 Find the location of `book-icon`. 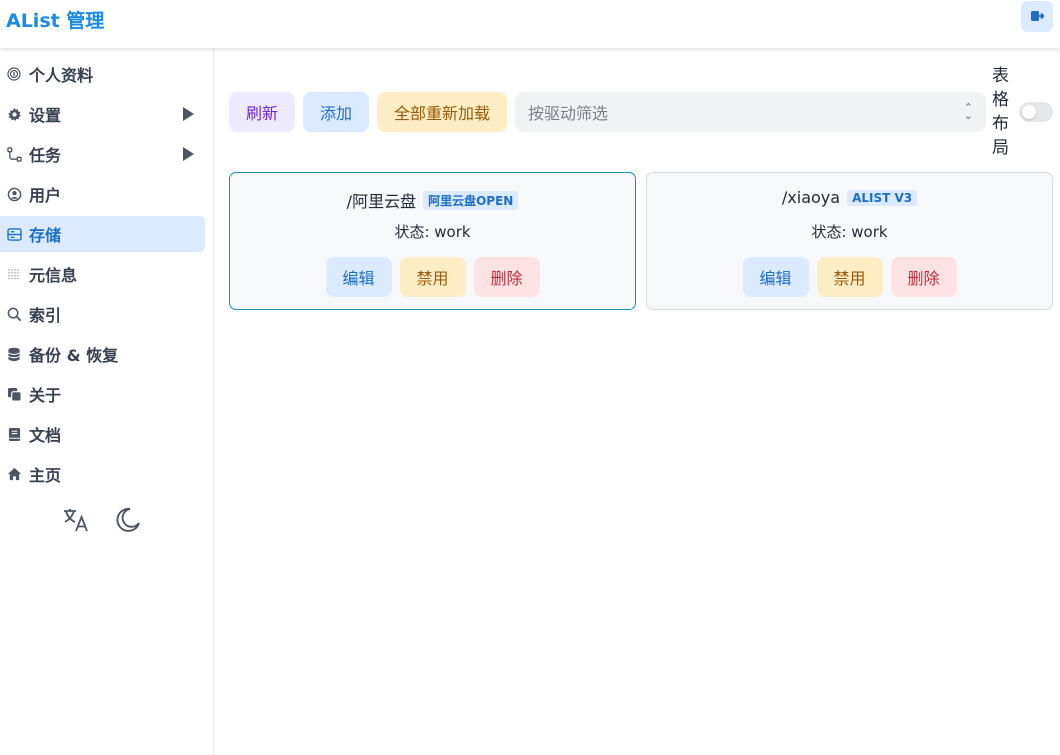

book-icon is located at coordinates (14, 434).